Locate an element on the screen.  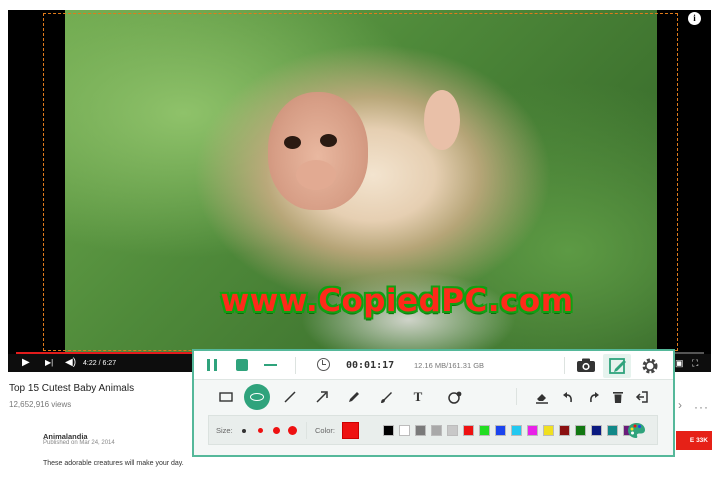
brush-icon is located at coordinates (386, 397).